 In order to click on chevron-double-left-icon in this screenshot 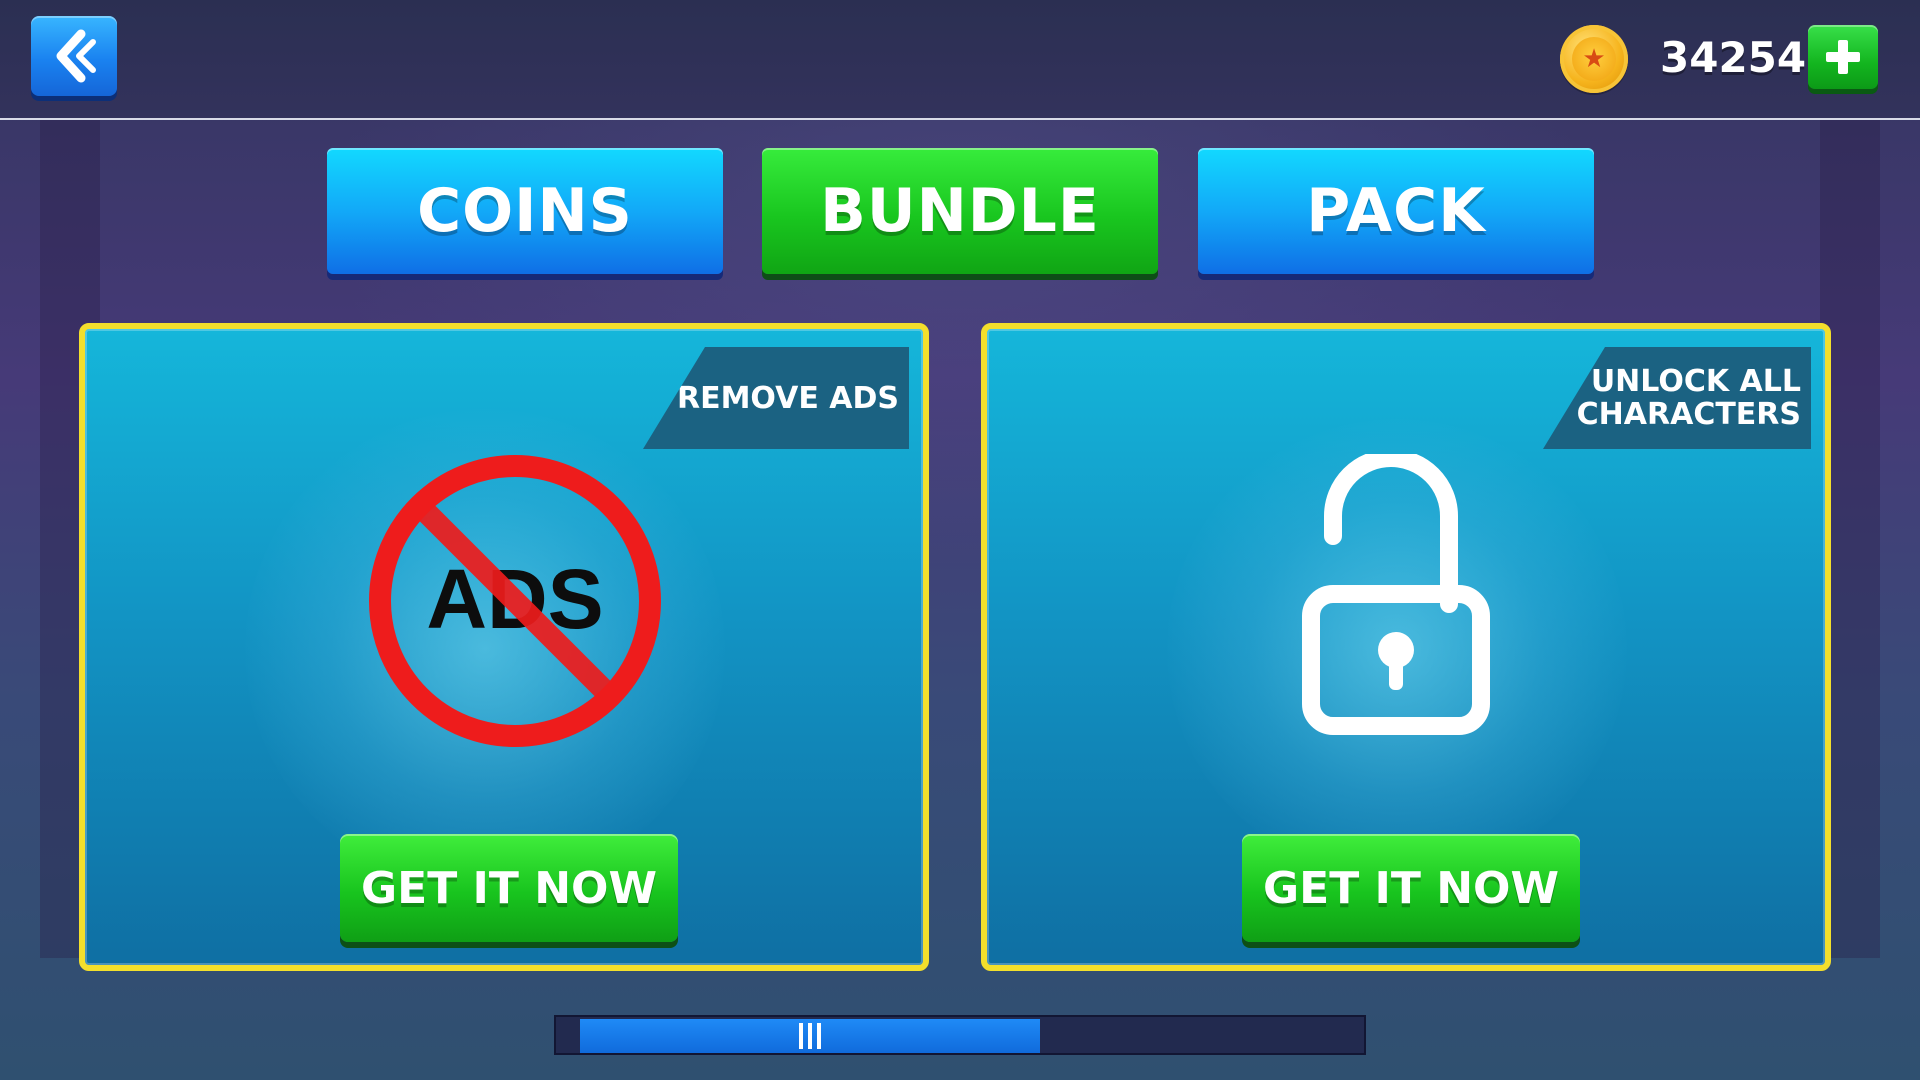, I will do `click(76, 56)`.